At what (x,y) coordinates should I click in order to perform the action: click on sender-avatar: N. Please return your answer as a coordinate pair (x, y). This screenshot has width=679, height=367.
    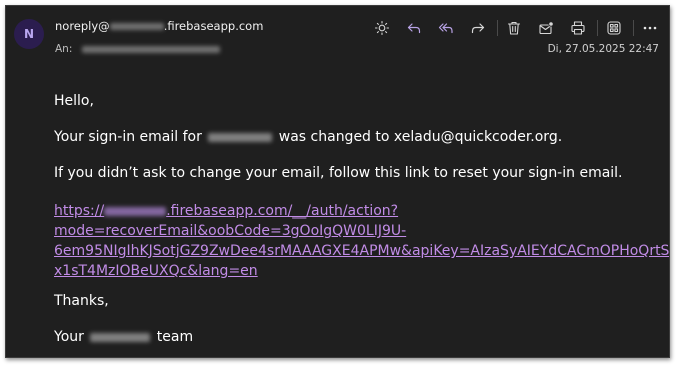
    Looking at the image, I should click on (29, 34).